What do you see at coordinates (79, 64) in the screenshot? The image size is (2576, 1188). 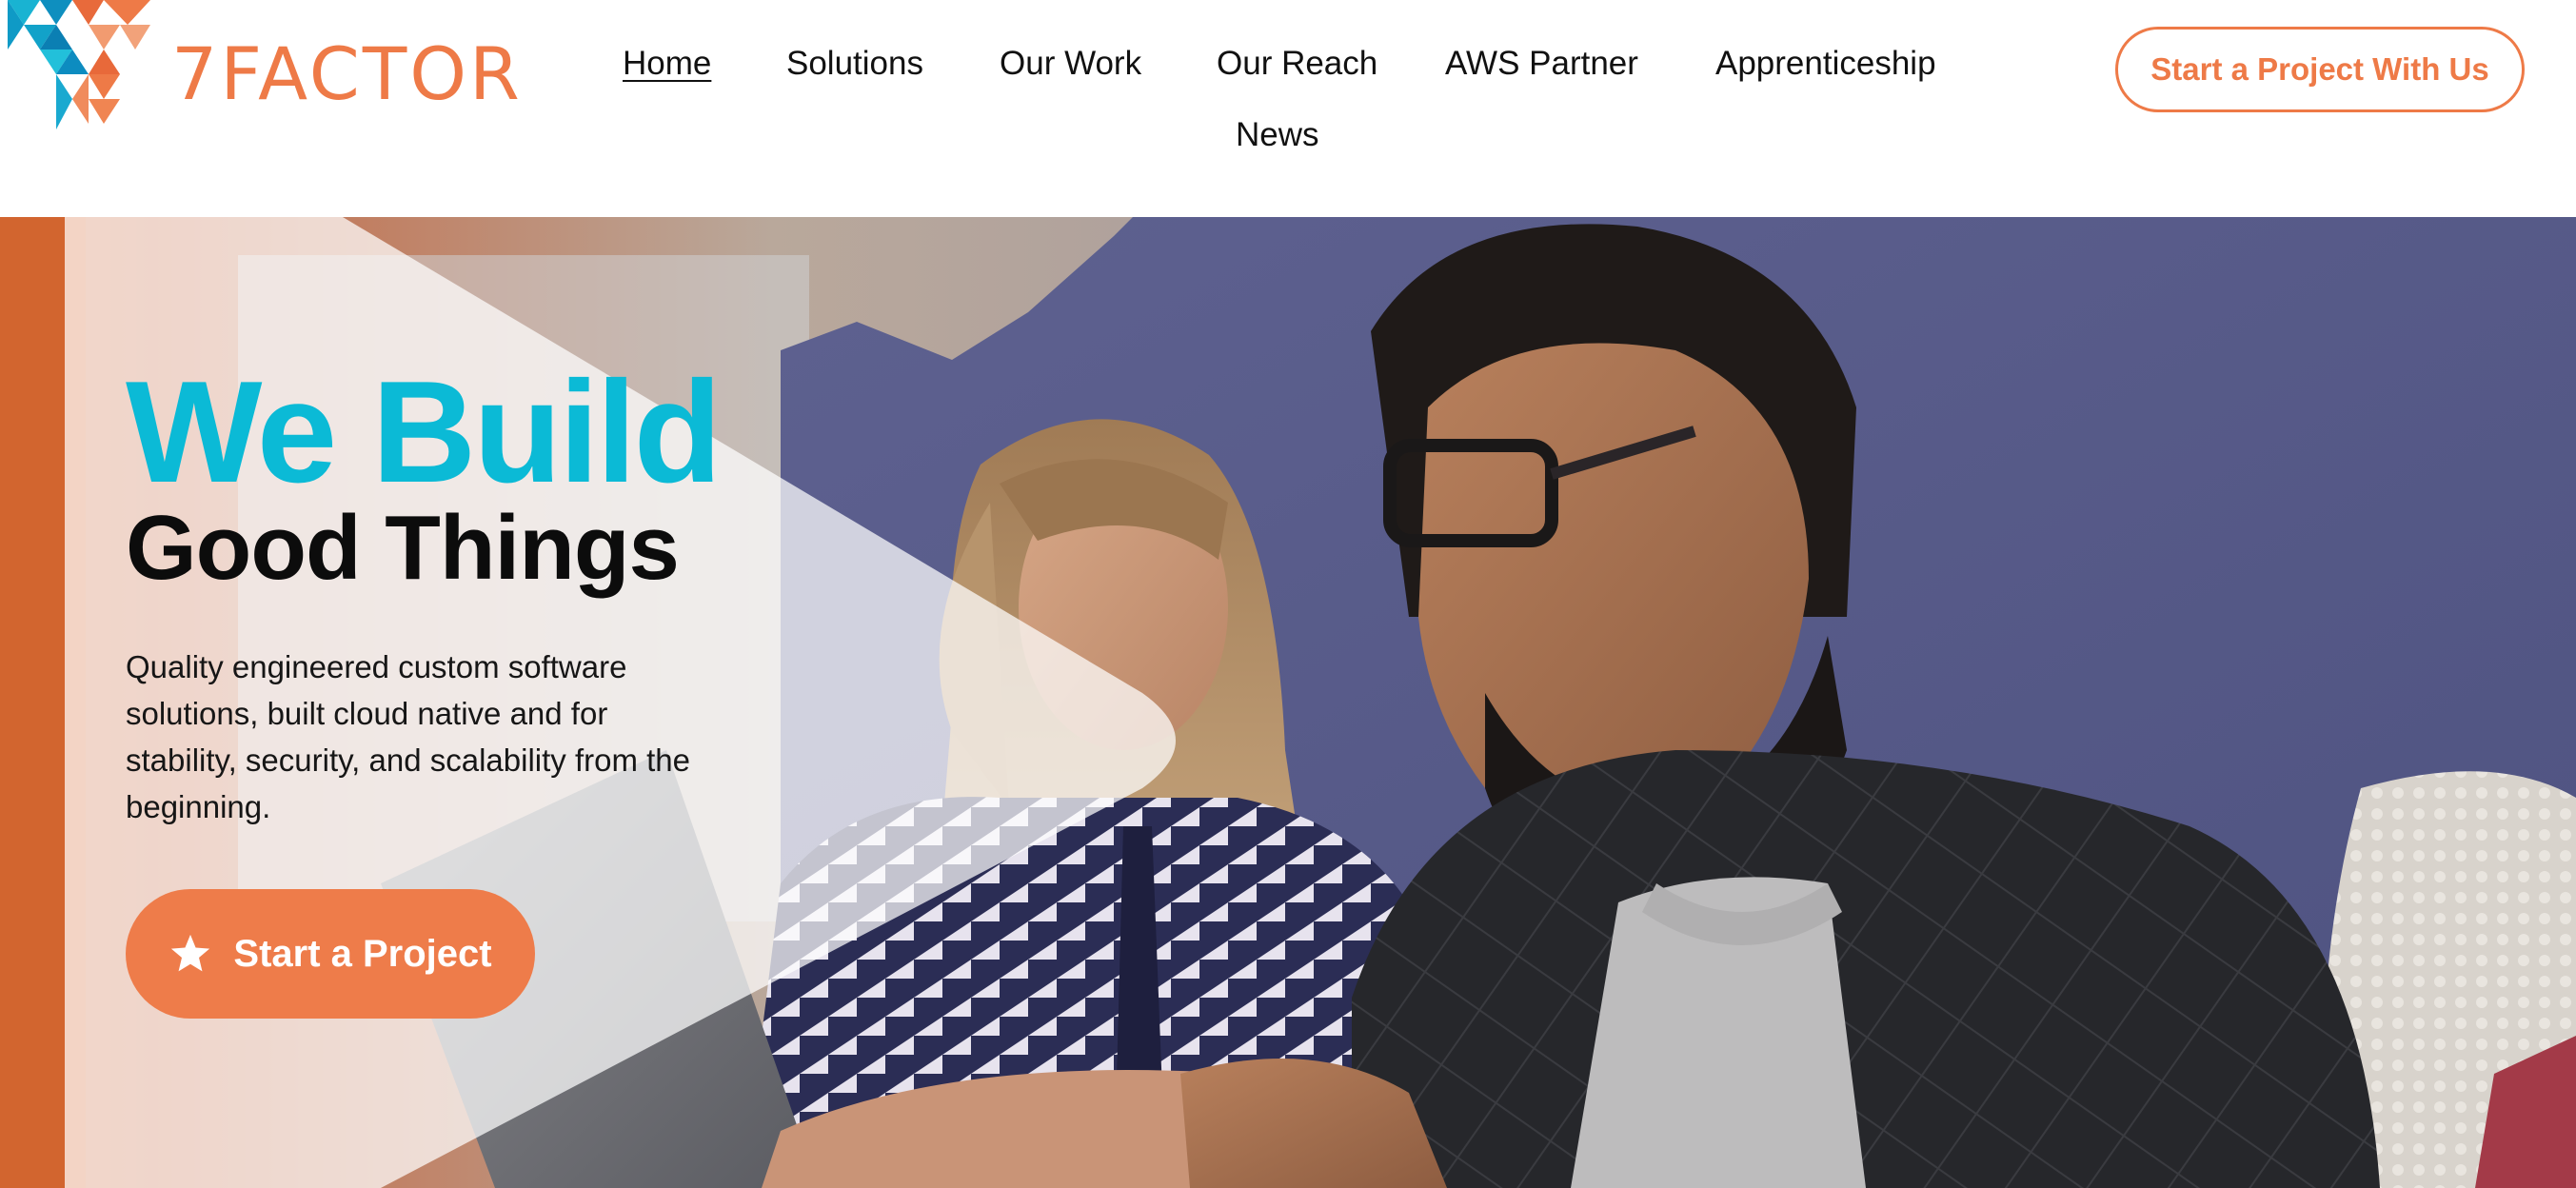 I see `logo-mark-icon` at bounding box center [79, 64].